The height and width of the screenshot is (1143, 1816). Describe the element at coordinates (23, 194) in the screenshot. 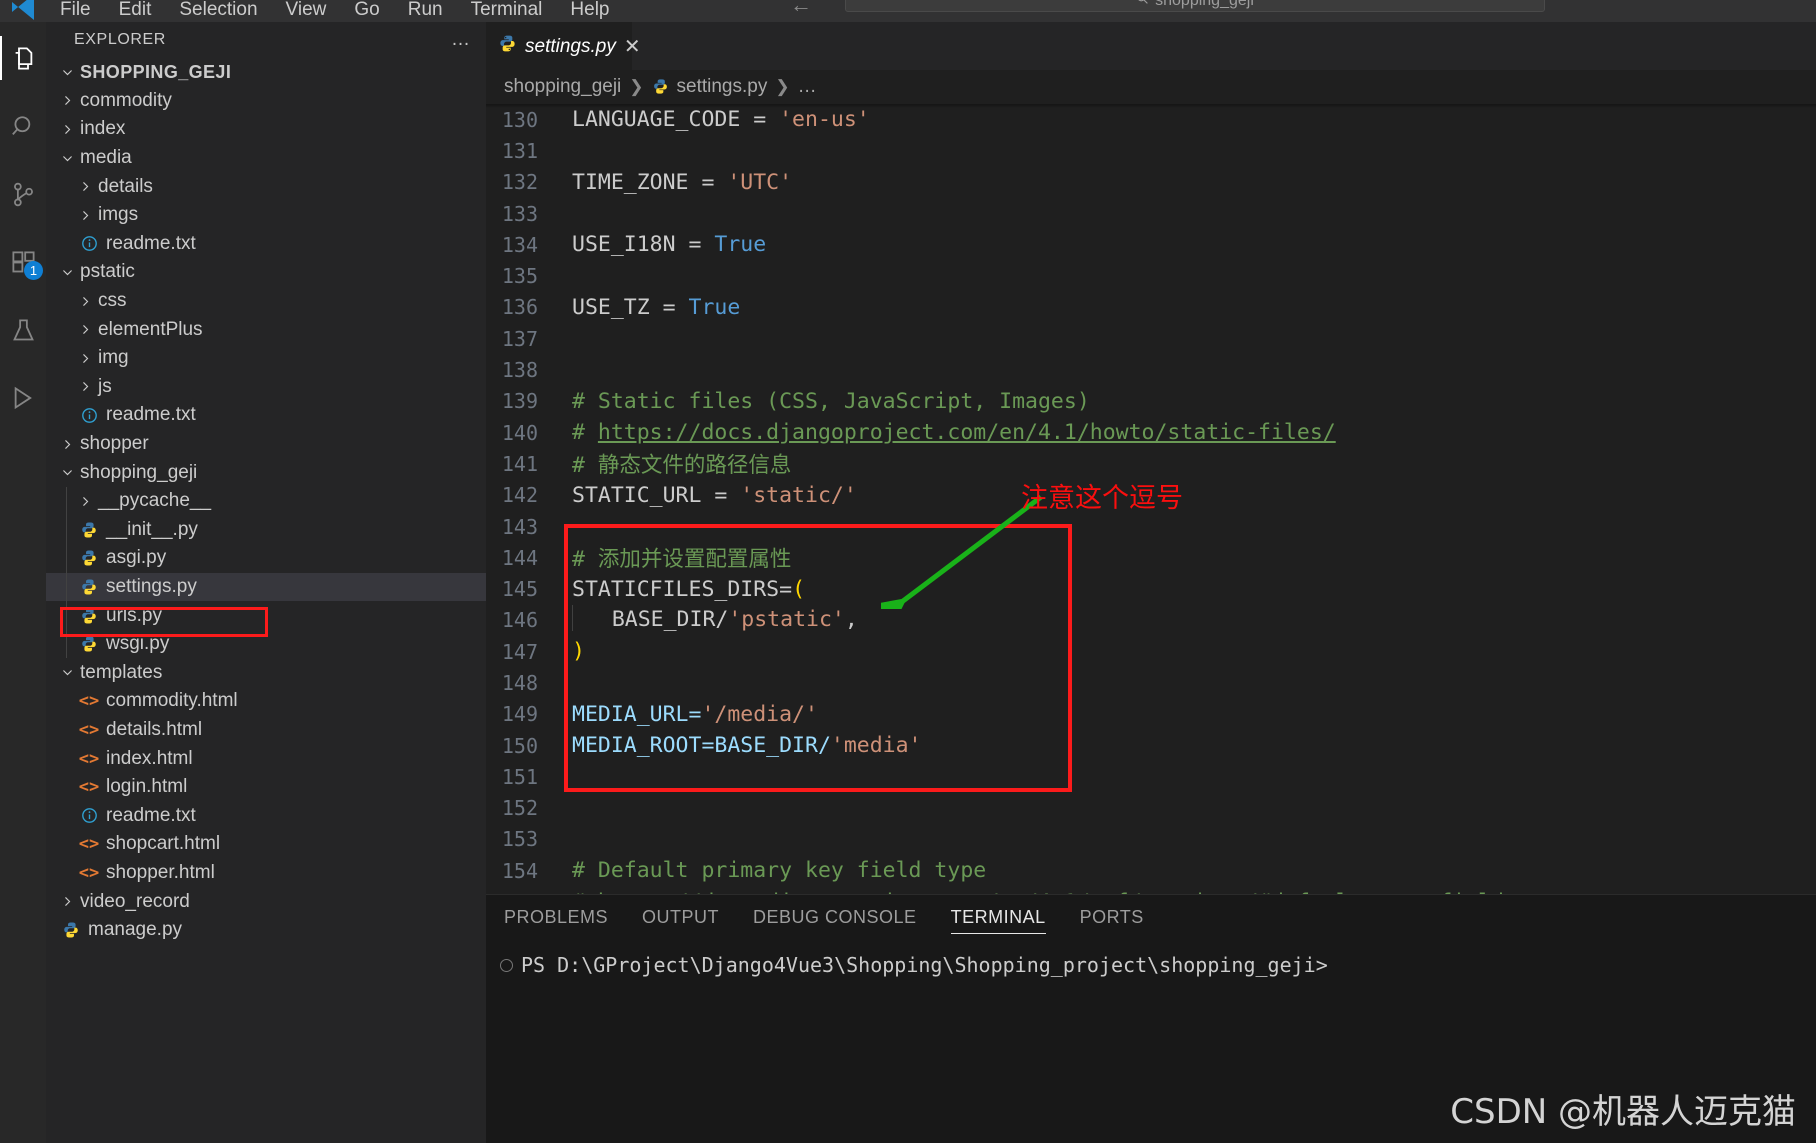

I see `activity-source-control-icon` at that location.